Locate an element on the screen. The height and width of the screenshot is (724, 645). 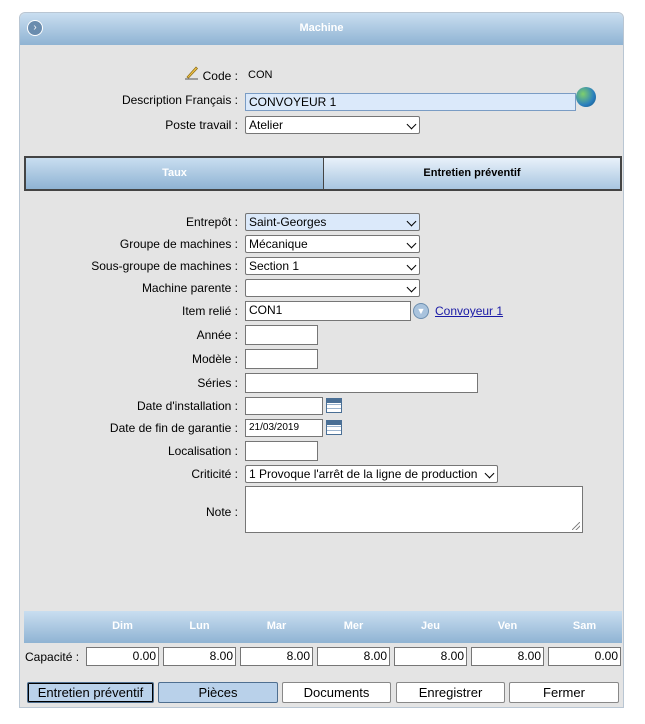
machine-parente-select is located at coordinates (332, 288).